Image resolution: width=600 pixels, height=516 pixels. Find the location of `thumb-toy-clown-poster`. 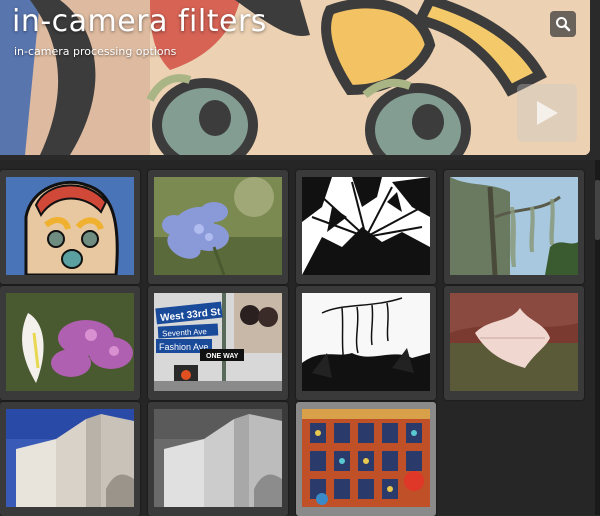

thumb-toy-clown-poster is located at coordinates (70, 227).